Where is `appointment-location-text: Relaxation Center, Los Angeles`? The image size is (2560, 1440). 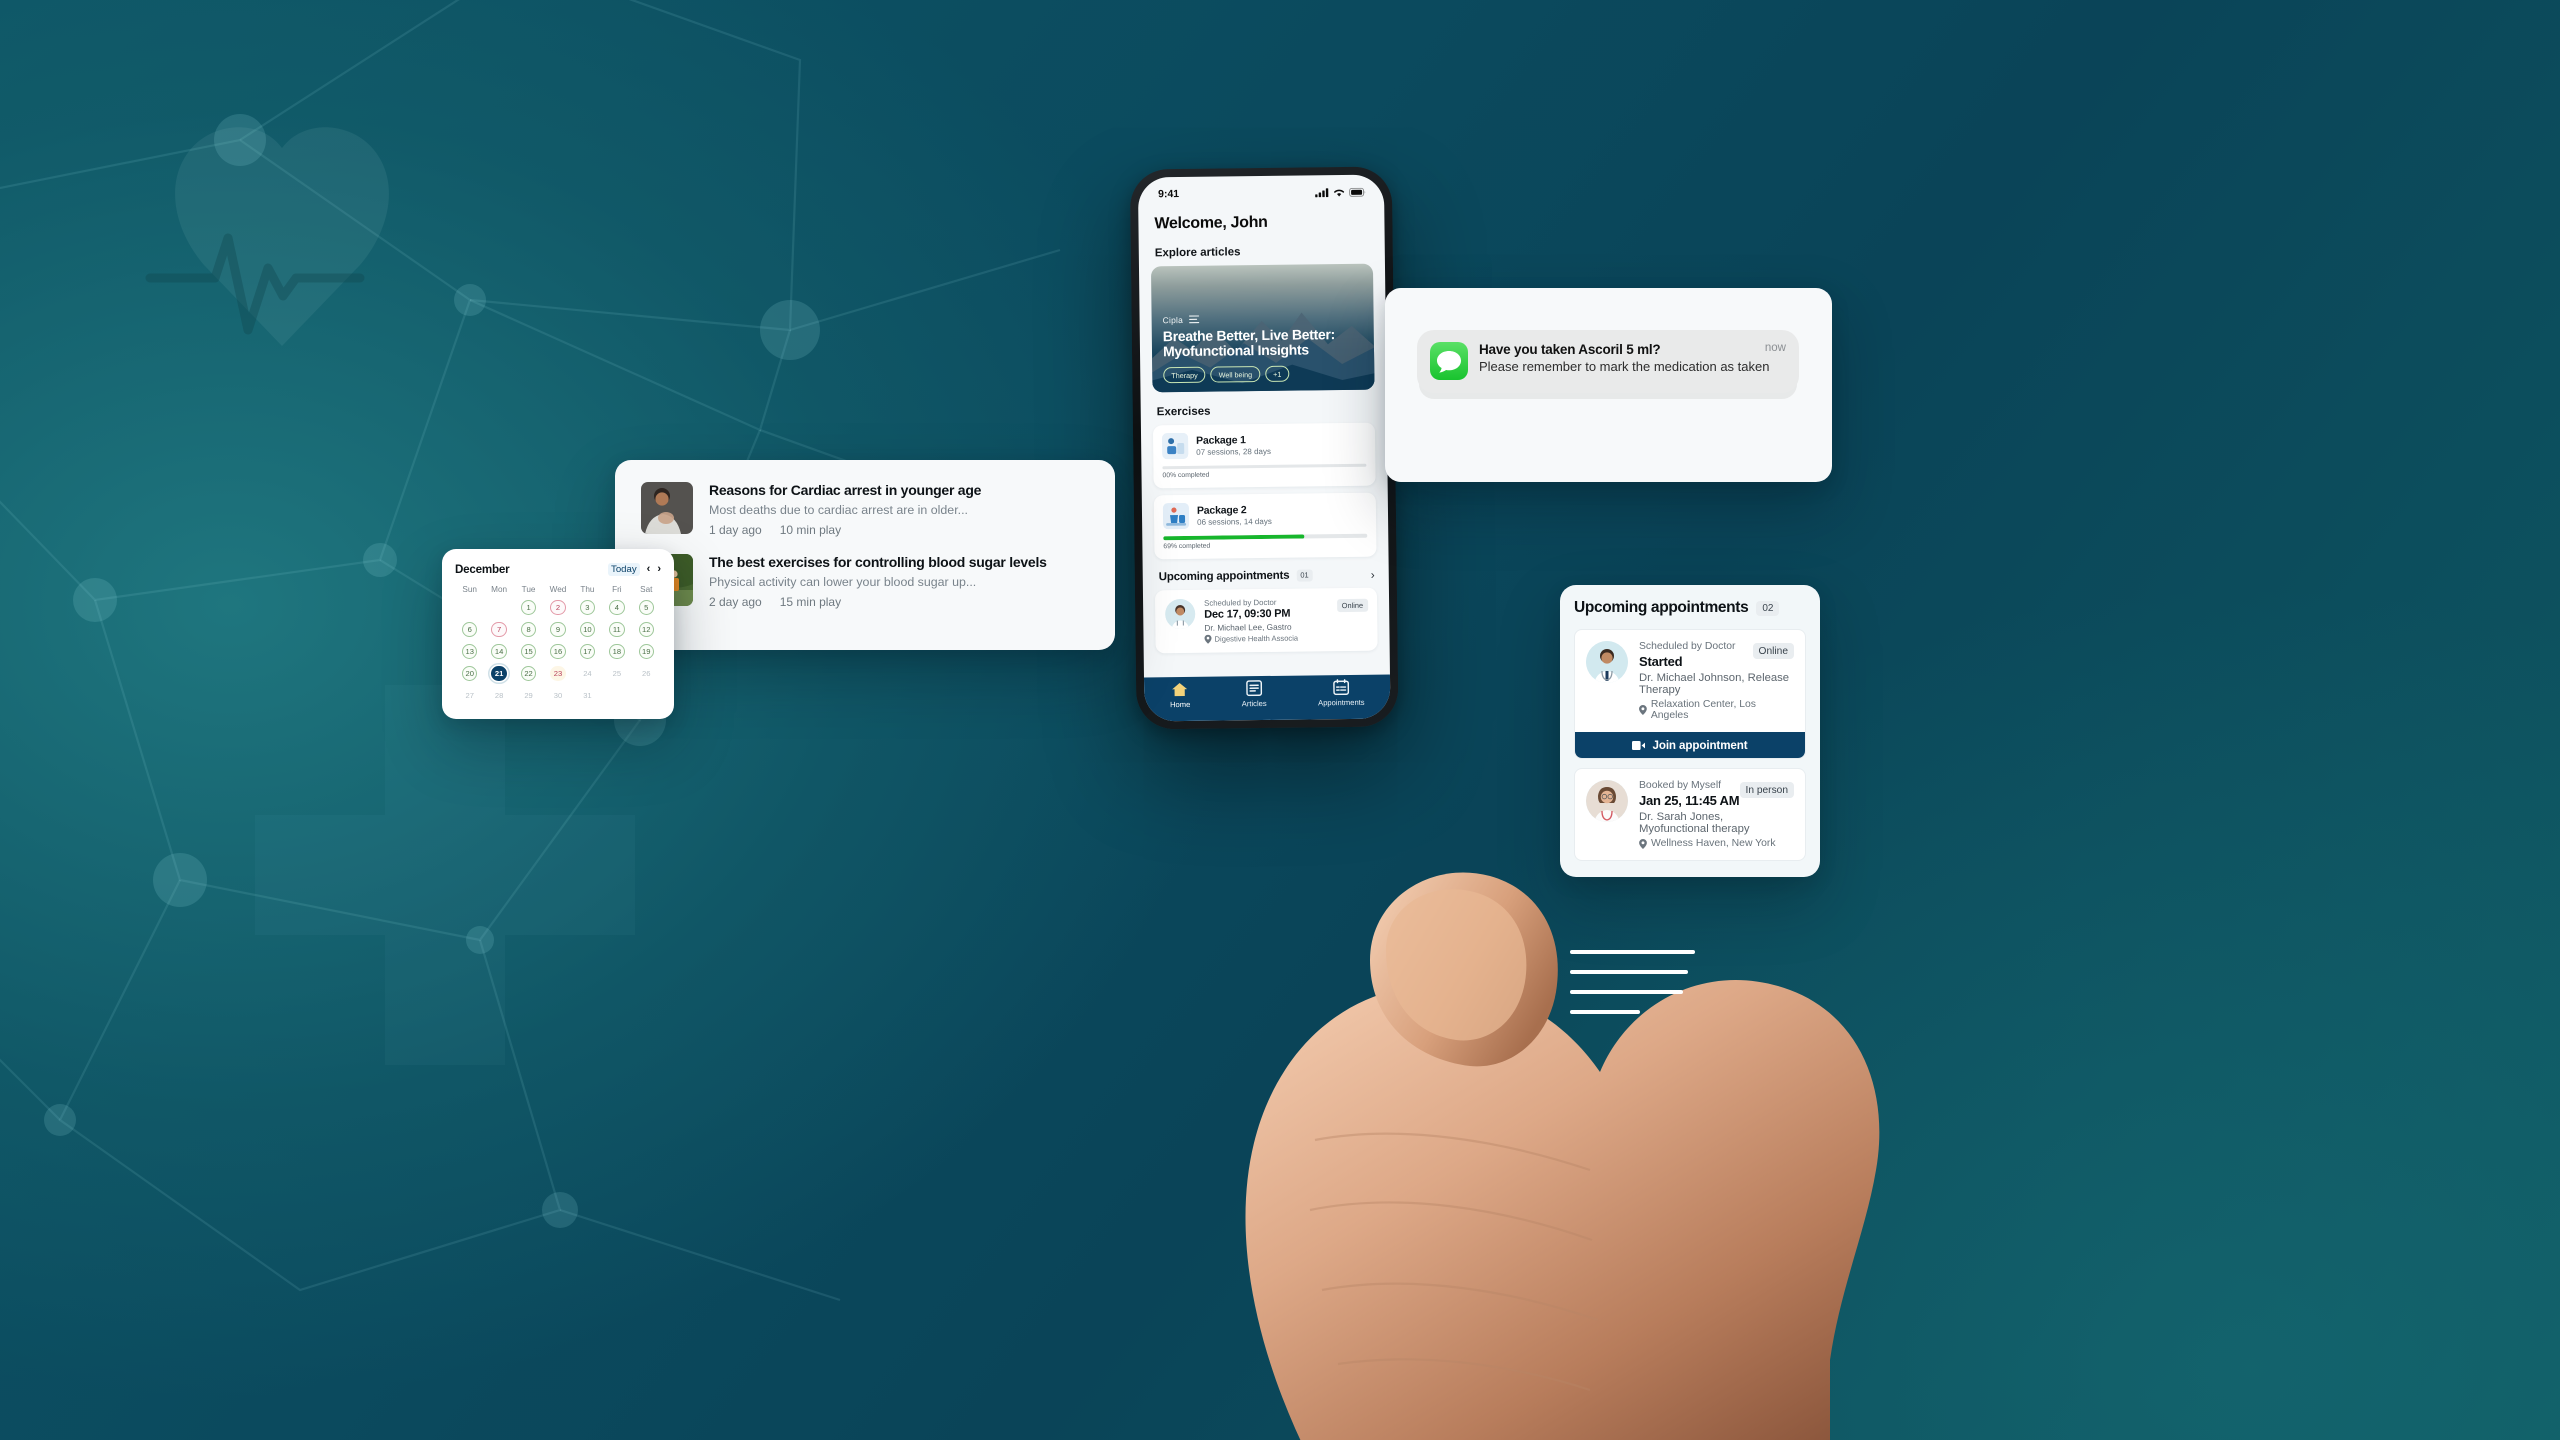
appointment-location-text: Relaxation Center, Los Angeles is located at coordinates (1703, 710).